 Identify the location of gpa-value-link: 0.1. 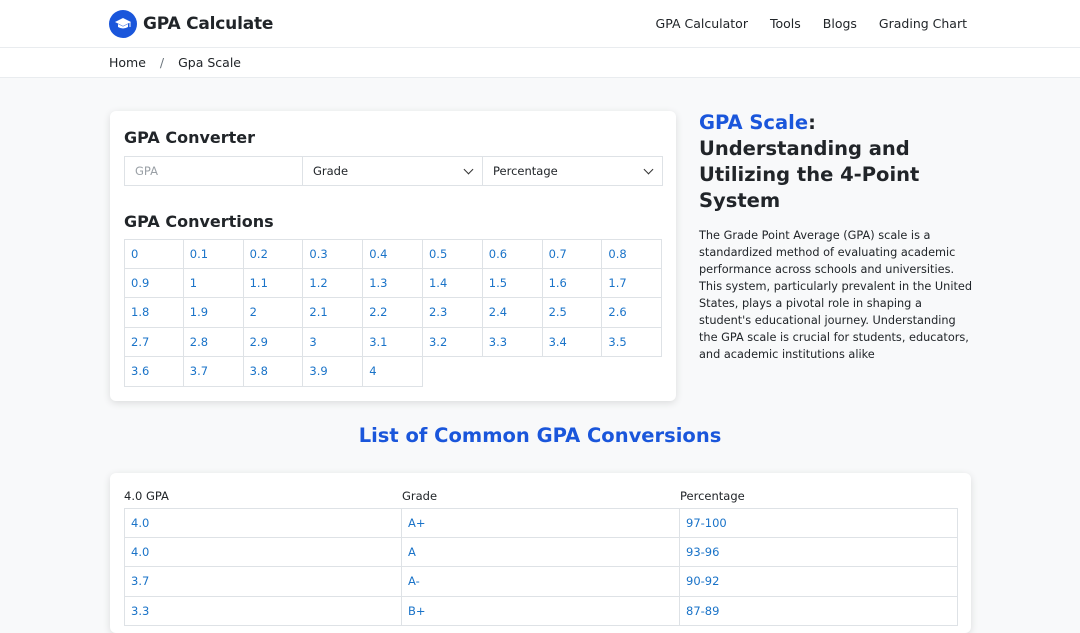
(213, 254).